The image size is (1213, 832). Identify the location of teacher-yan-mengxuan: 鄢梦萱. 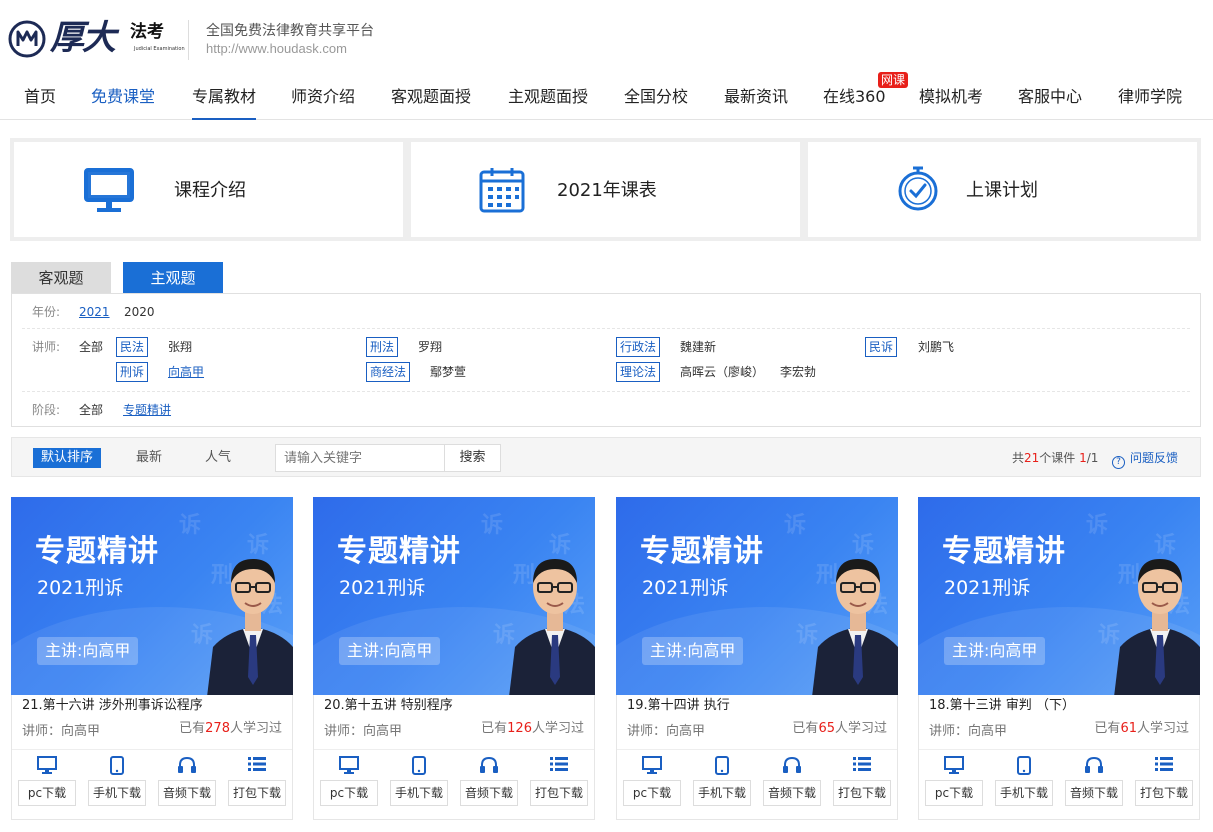
(448, 372).